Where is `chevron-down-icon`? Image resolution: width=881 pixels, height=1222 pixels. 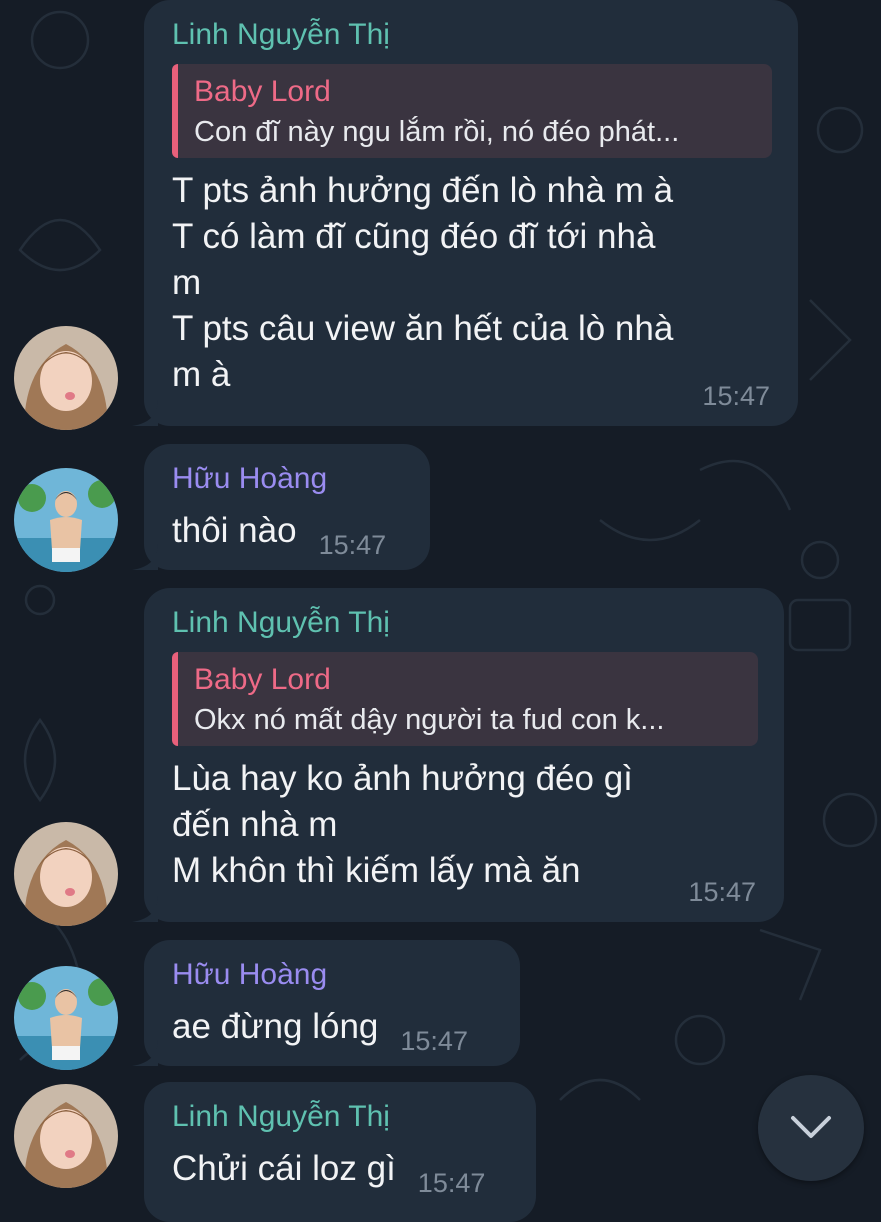 chevron-down-icon is located at coordinates (811, 1127).